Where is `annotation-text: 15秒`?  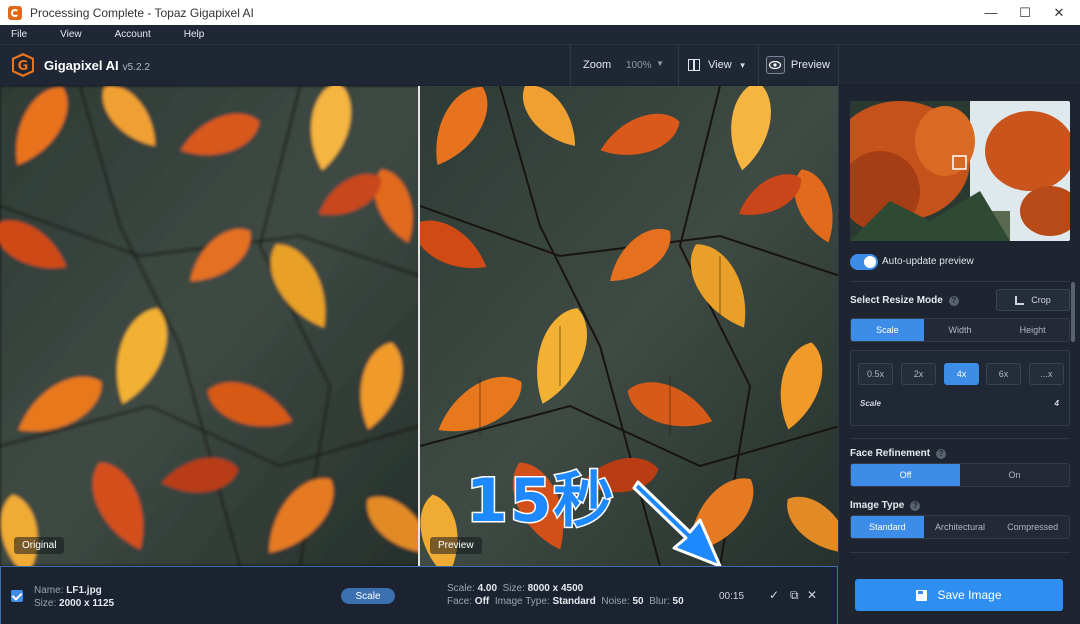 annotation-text: 15秒 is located at coordinates (540, 501).